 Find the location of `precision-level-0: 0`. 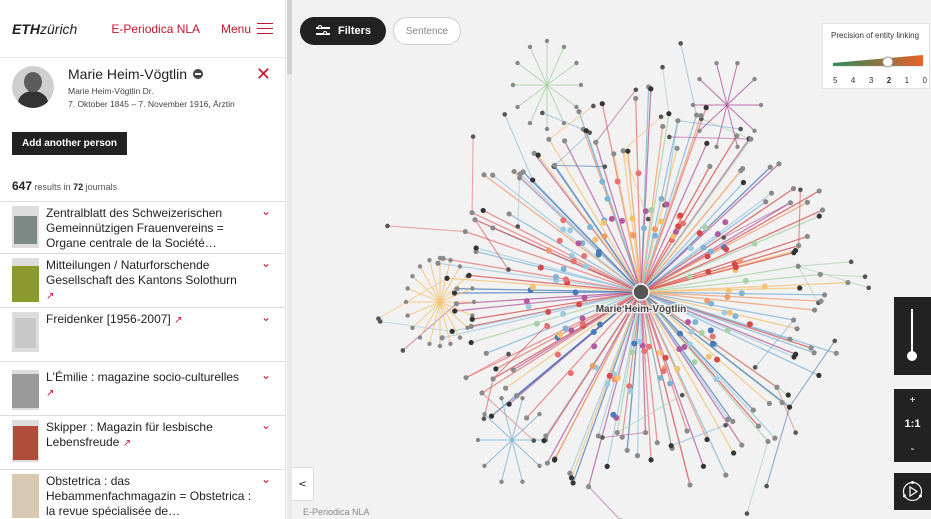

precision-level-0: 0 is located at coordinates (925, 80).